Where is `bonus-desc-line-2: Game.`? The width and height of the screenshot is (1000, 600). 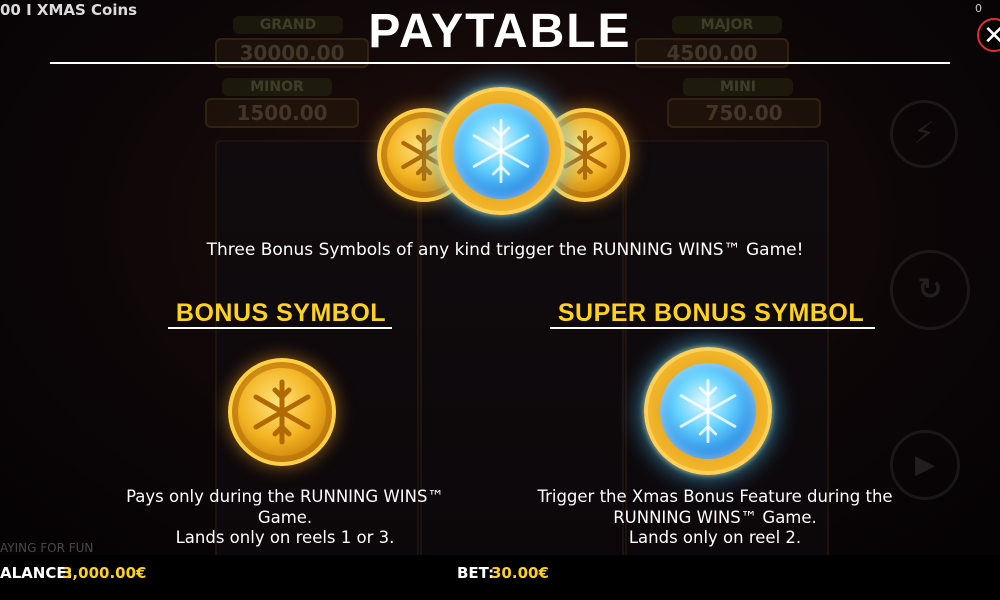 bonus-desc-line-2: Game. is located at coordinates (285, 517).